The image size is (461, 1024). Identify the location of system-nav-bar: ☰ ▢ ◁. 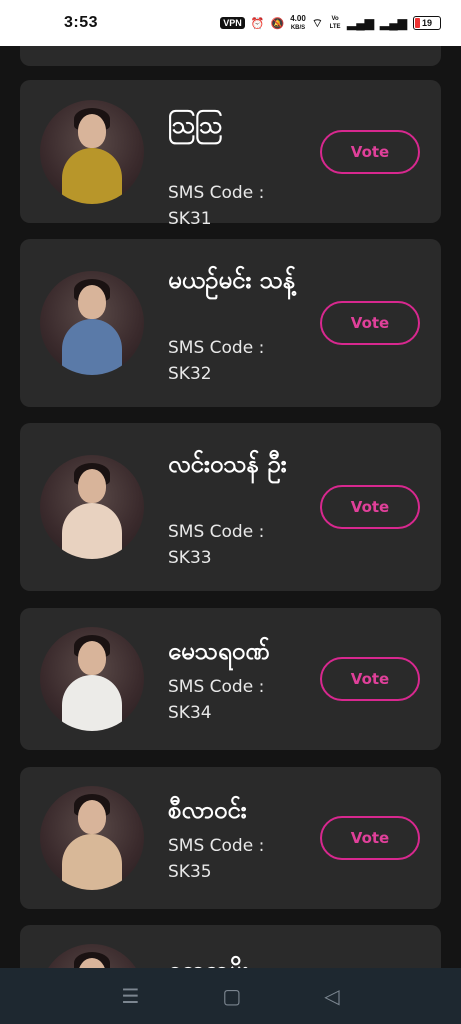
(230, 996).